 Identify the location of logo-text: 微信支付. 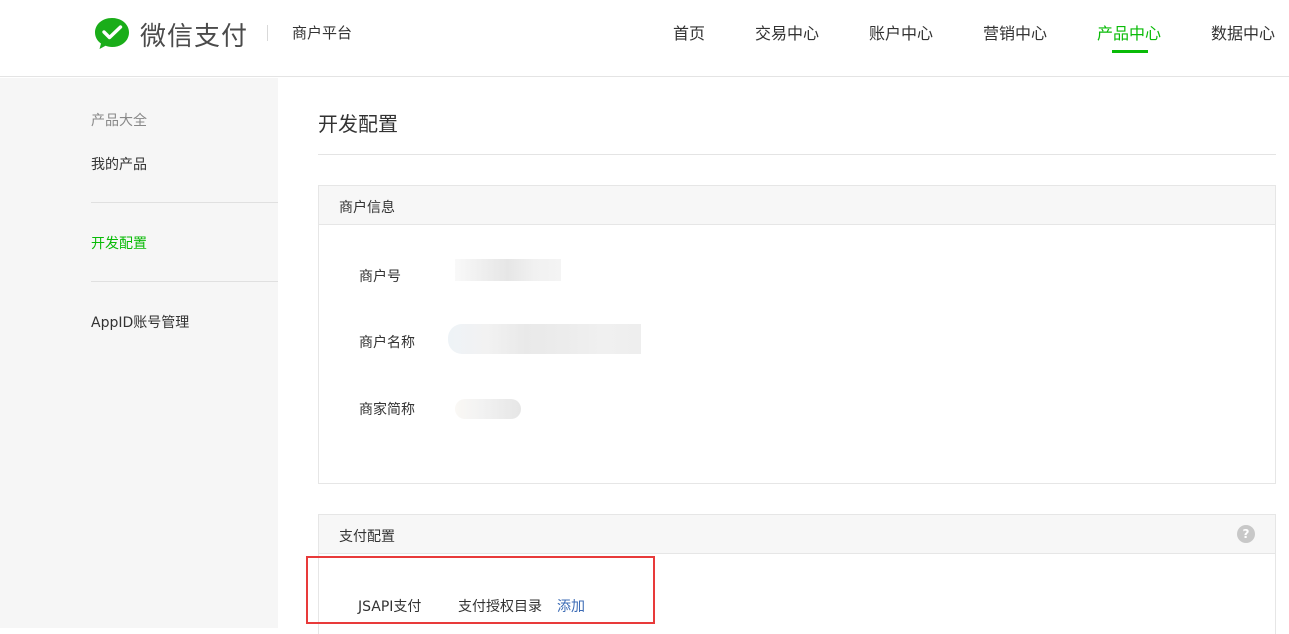
(194, 36).